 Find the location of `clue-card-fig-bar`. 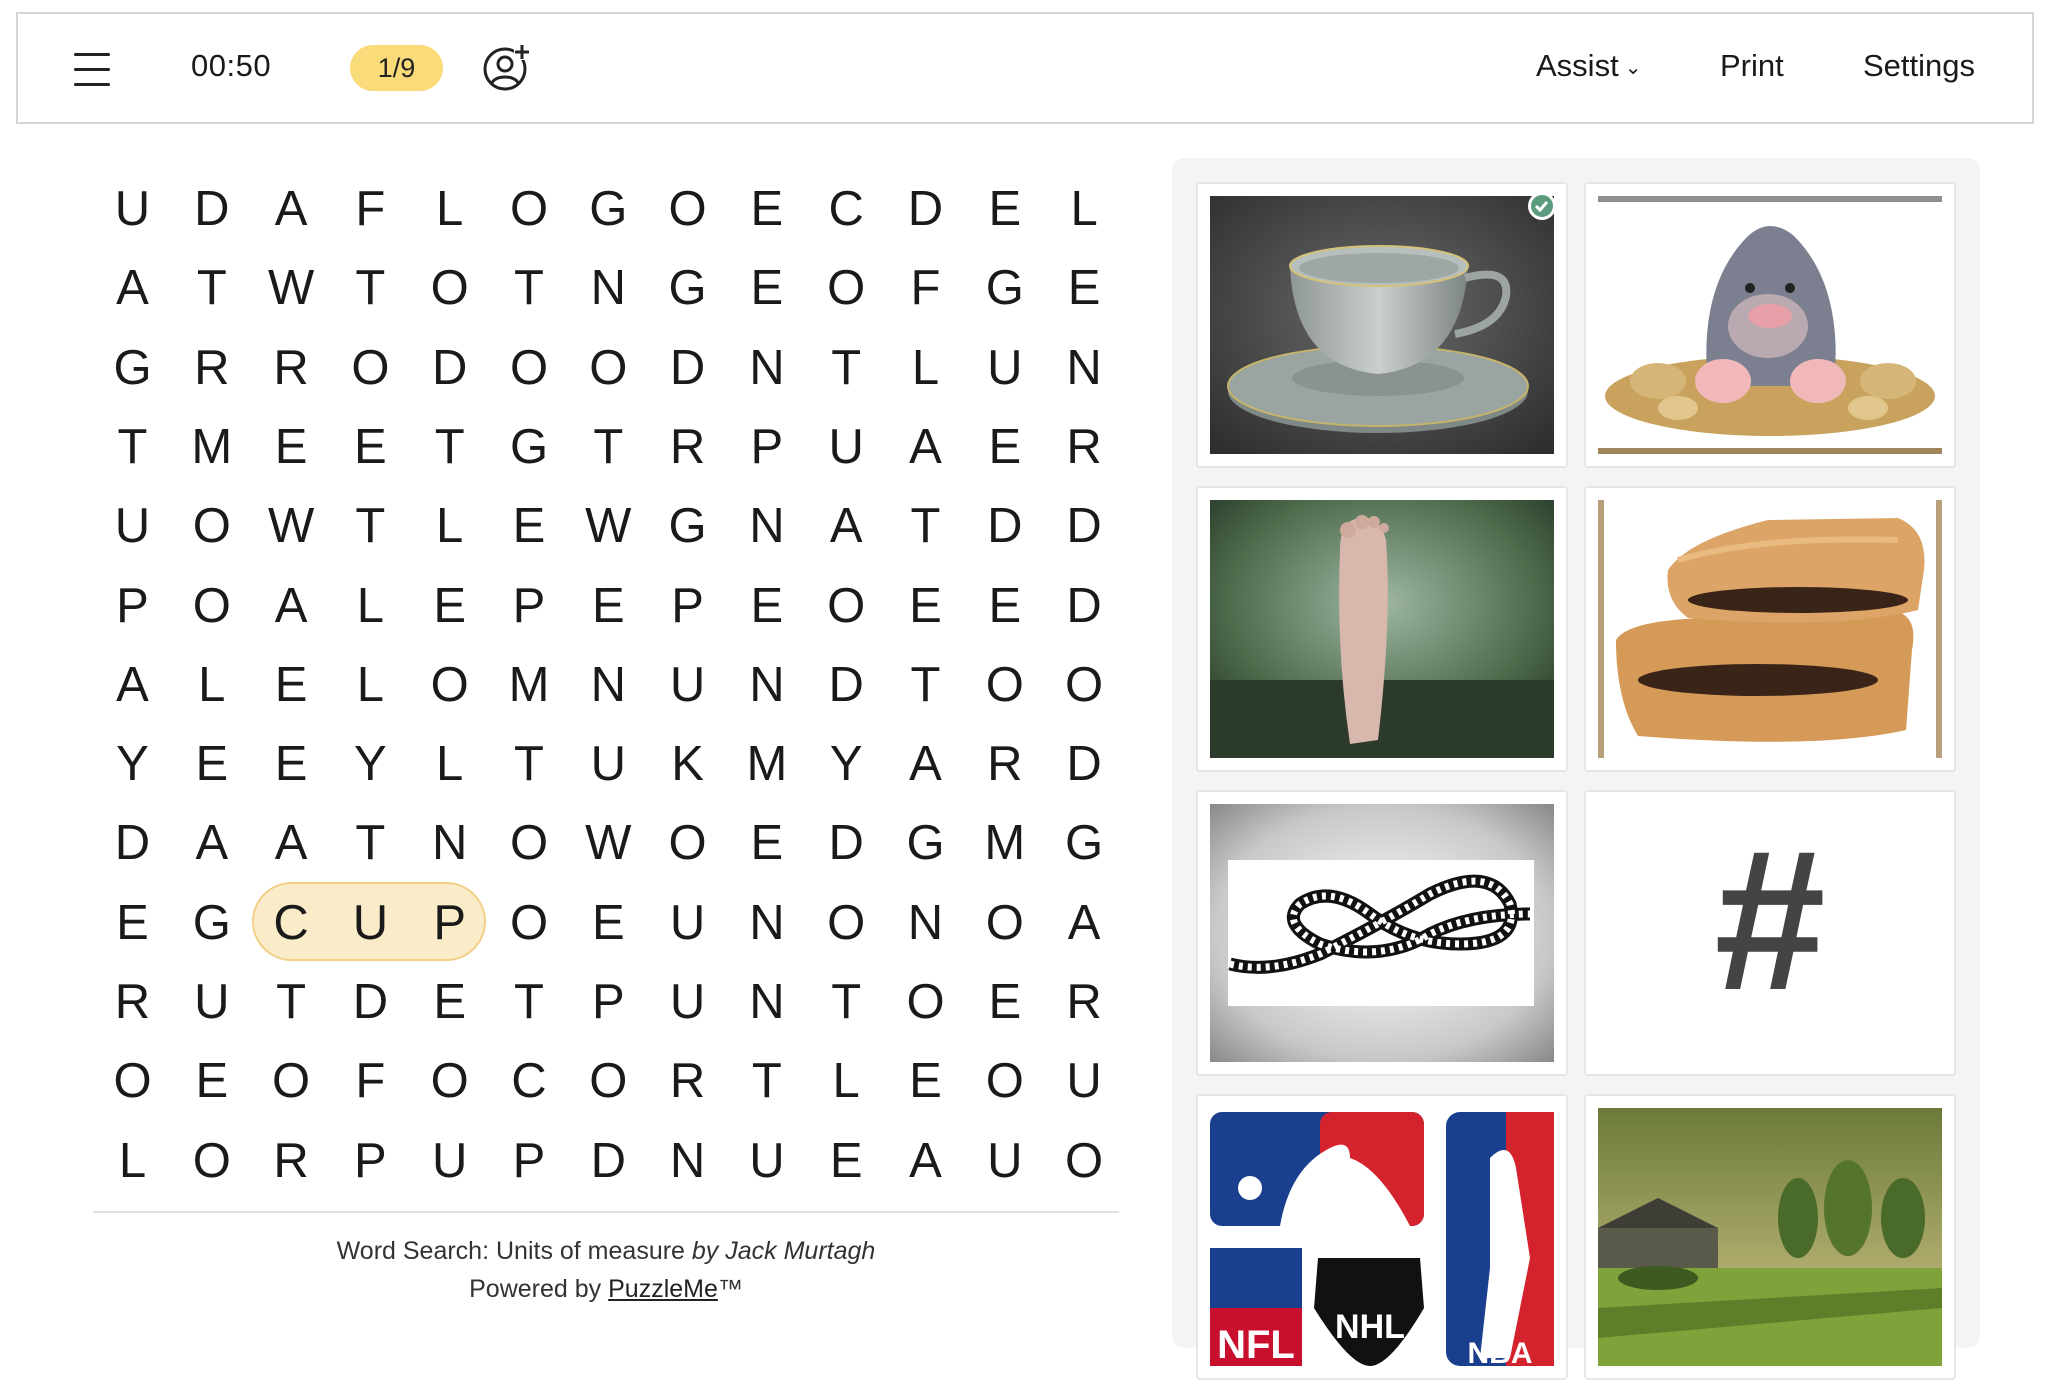

clue-card-fig-bar is located at coordinates (1770, 629).